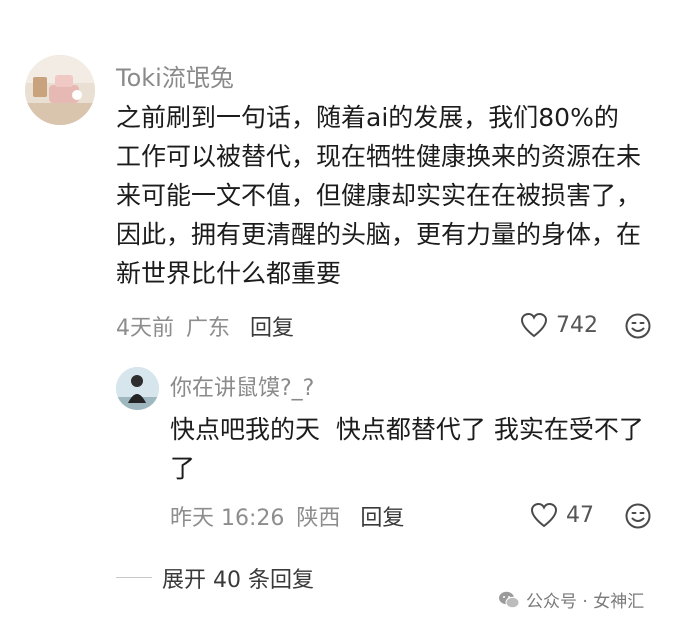 The height and width of the screenshot is (626, 690). Describe the element at coordinates (407, 429) in the screenshot. I see `reply-text-line: 快点吧我的天 快点都替代了 我实在受不了` at that location.